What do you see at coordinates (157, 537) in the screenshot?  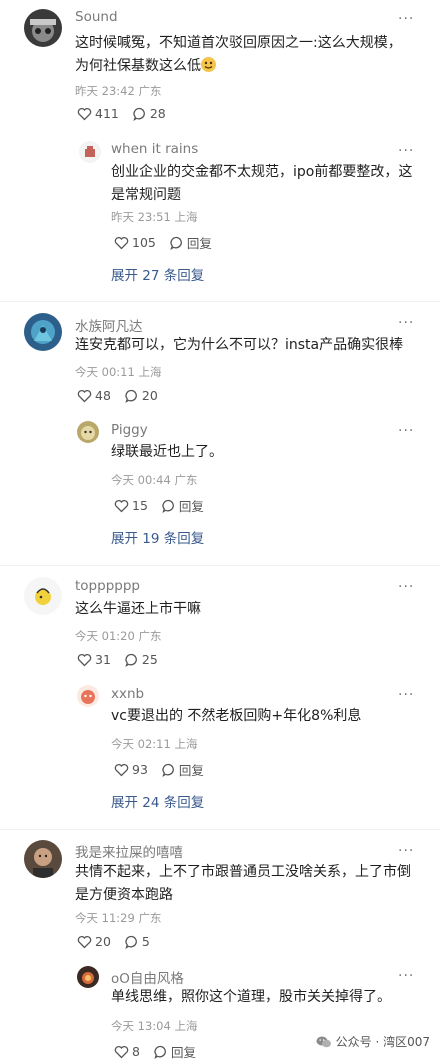 I see `expand-replies-link: 展开 19 条回复` at bounding box center [157, 537].